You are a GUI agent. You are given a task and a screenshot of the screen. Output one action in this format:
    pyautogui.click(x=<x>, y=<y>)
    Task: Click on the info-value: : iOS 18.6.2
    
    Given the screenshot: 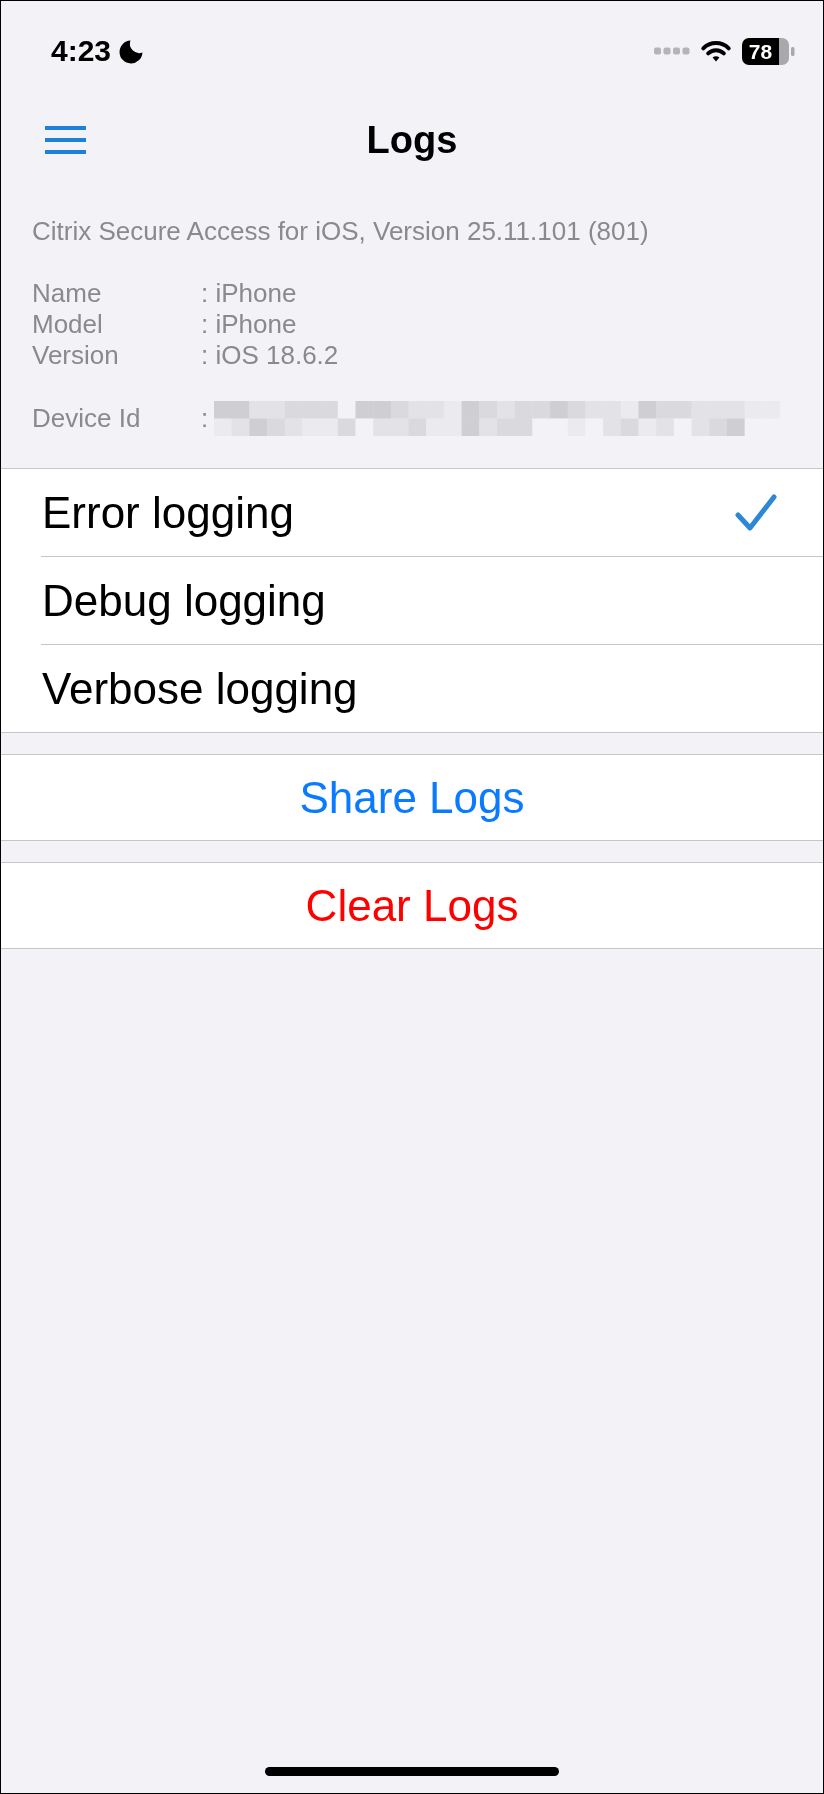 What is the action you would take?
    pyautogui.click(x=270, y=355)
    